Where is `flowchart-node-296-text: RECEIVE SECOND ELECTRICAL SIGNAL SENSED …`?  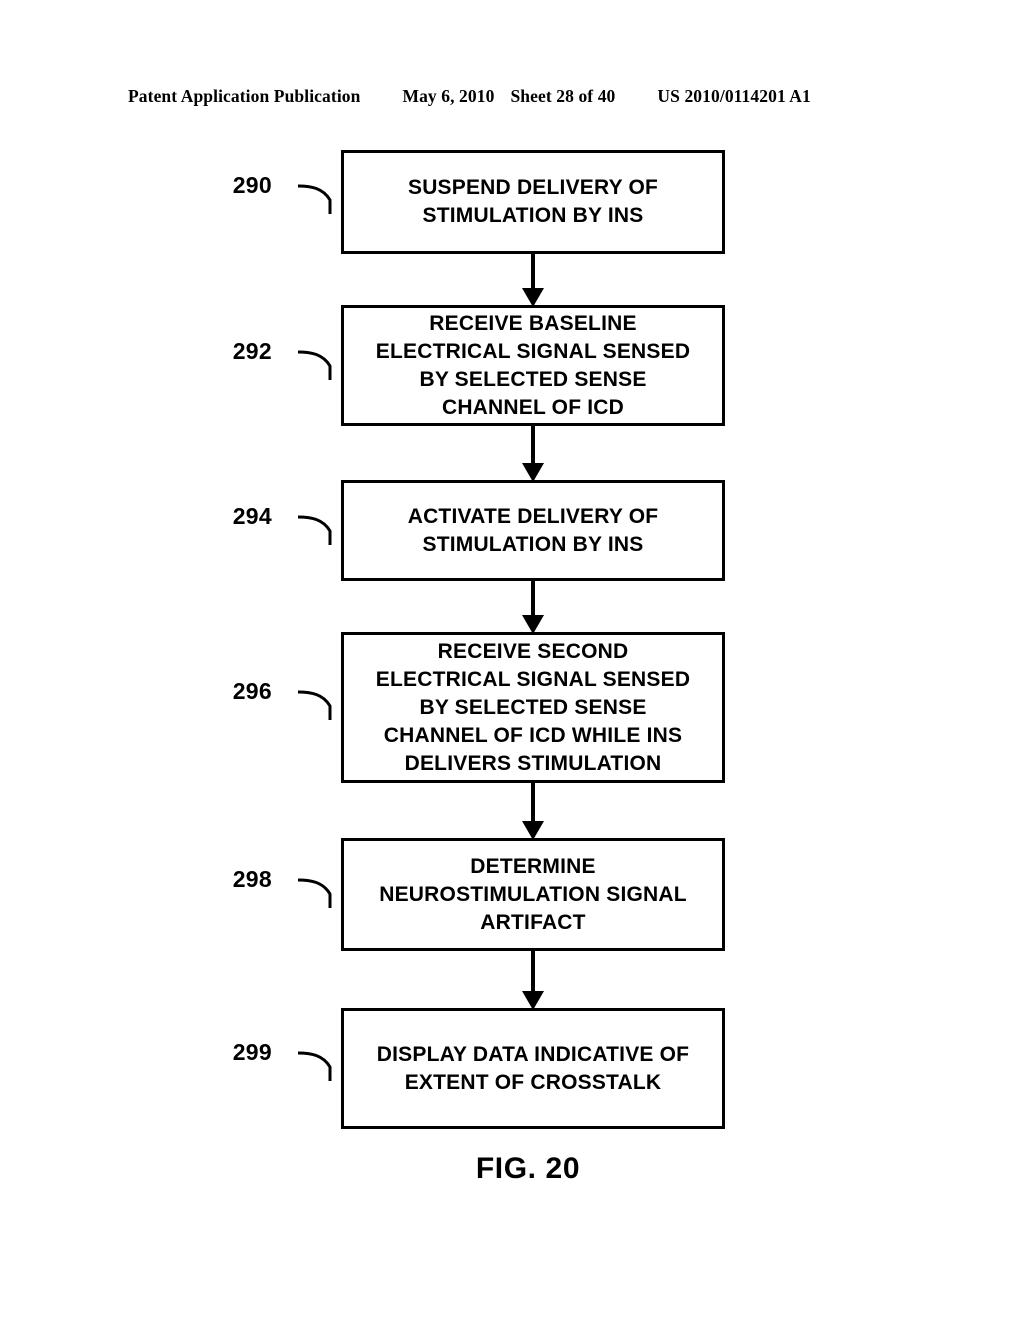 flowchart-node-296-text: RECEIVE SECOND ELECTRICAL SIGNAL SENSED … is located at coordinates (533, 707).